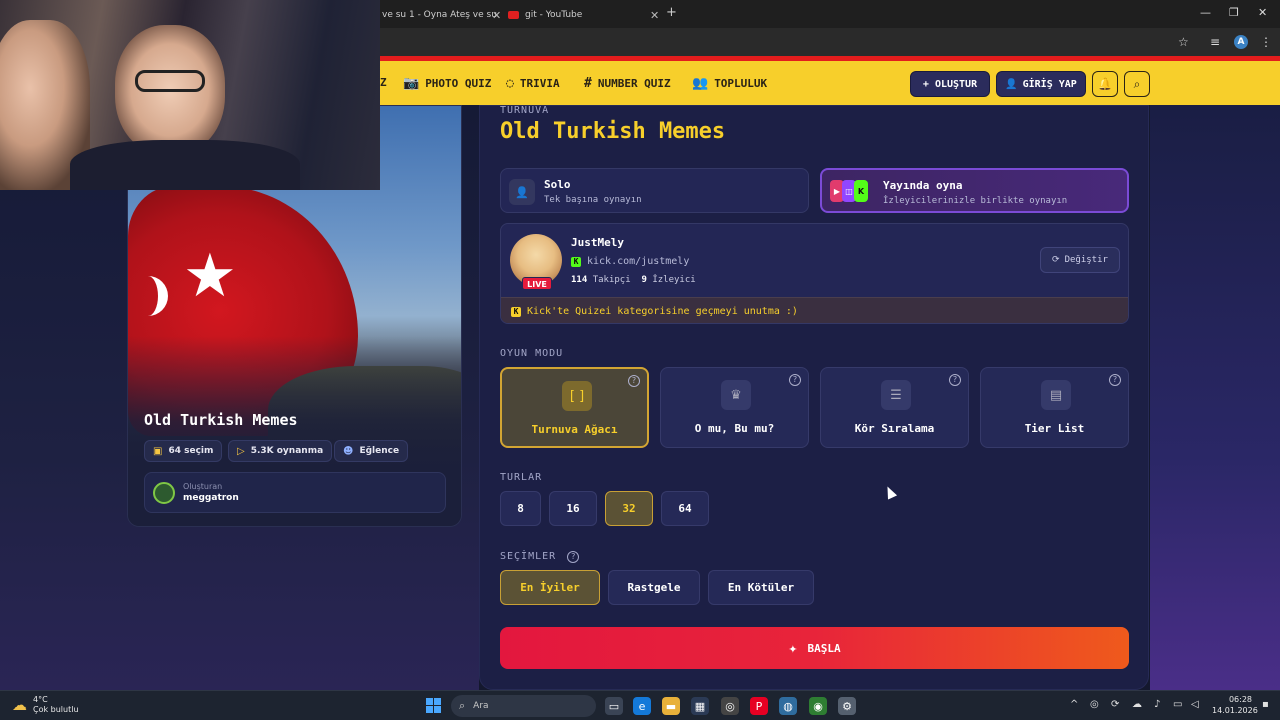 This screenshot has width=1280, height=720. I want to click on volume-icon: ◁, so click(1195, 704).